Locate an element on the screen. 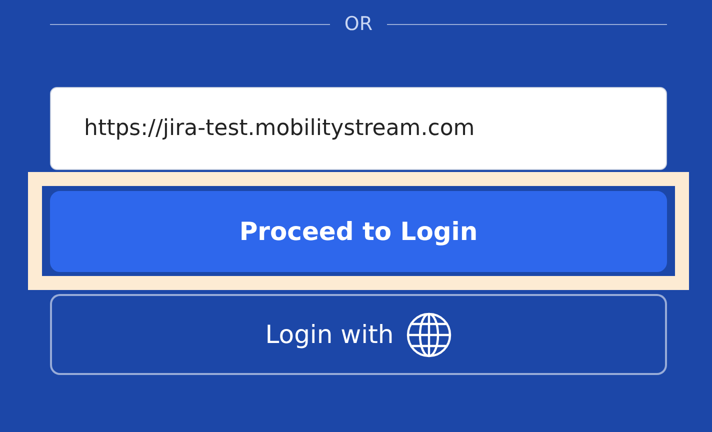  globe-icon is located at coordinates (429, 335).